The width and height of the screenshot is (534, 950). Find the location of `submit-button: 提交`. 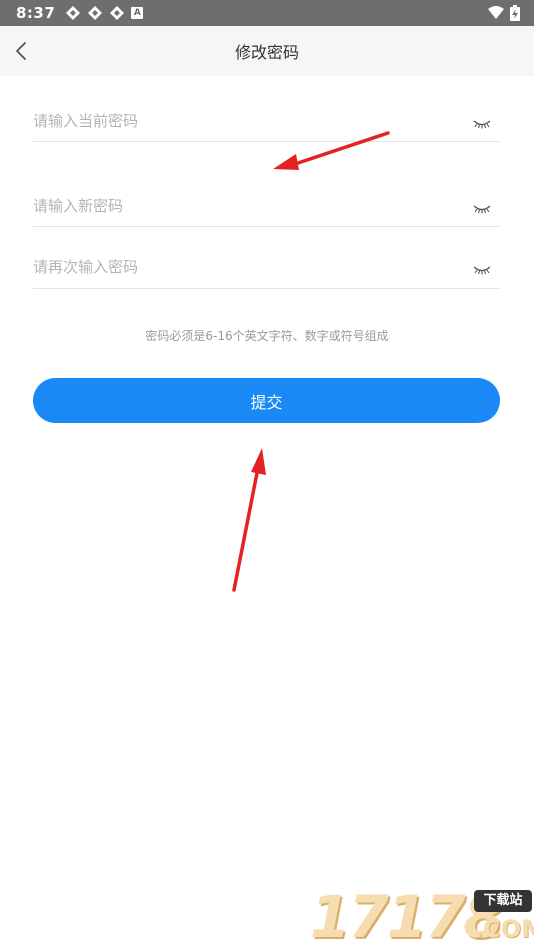

submit-button: 提交 is located at coordinates (266, 400).